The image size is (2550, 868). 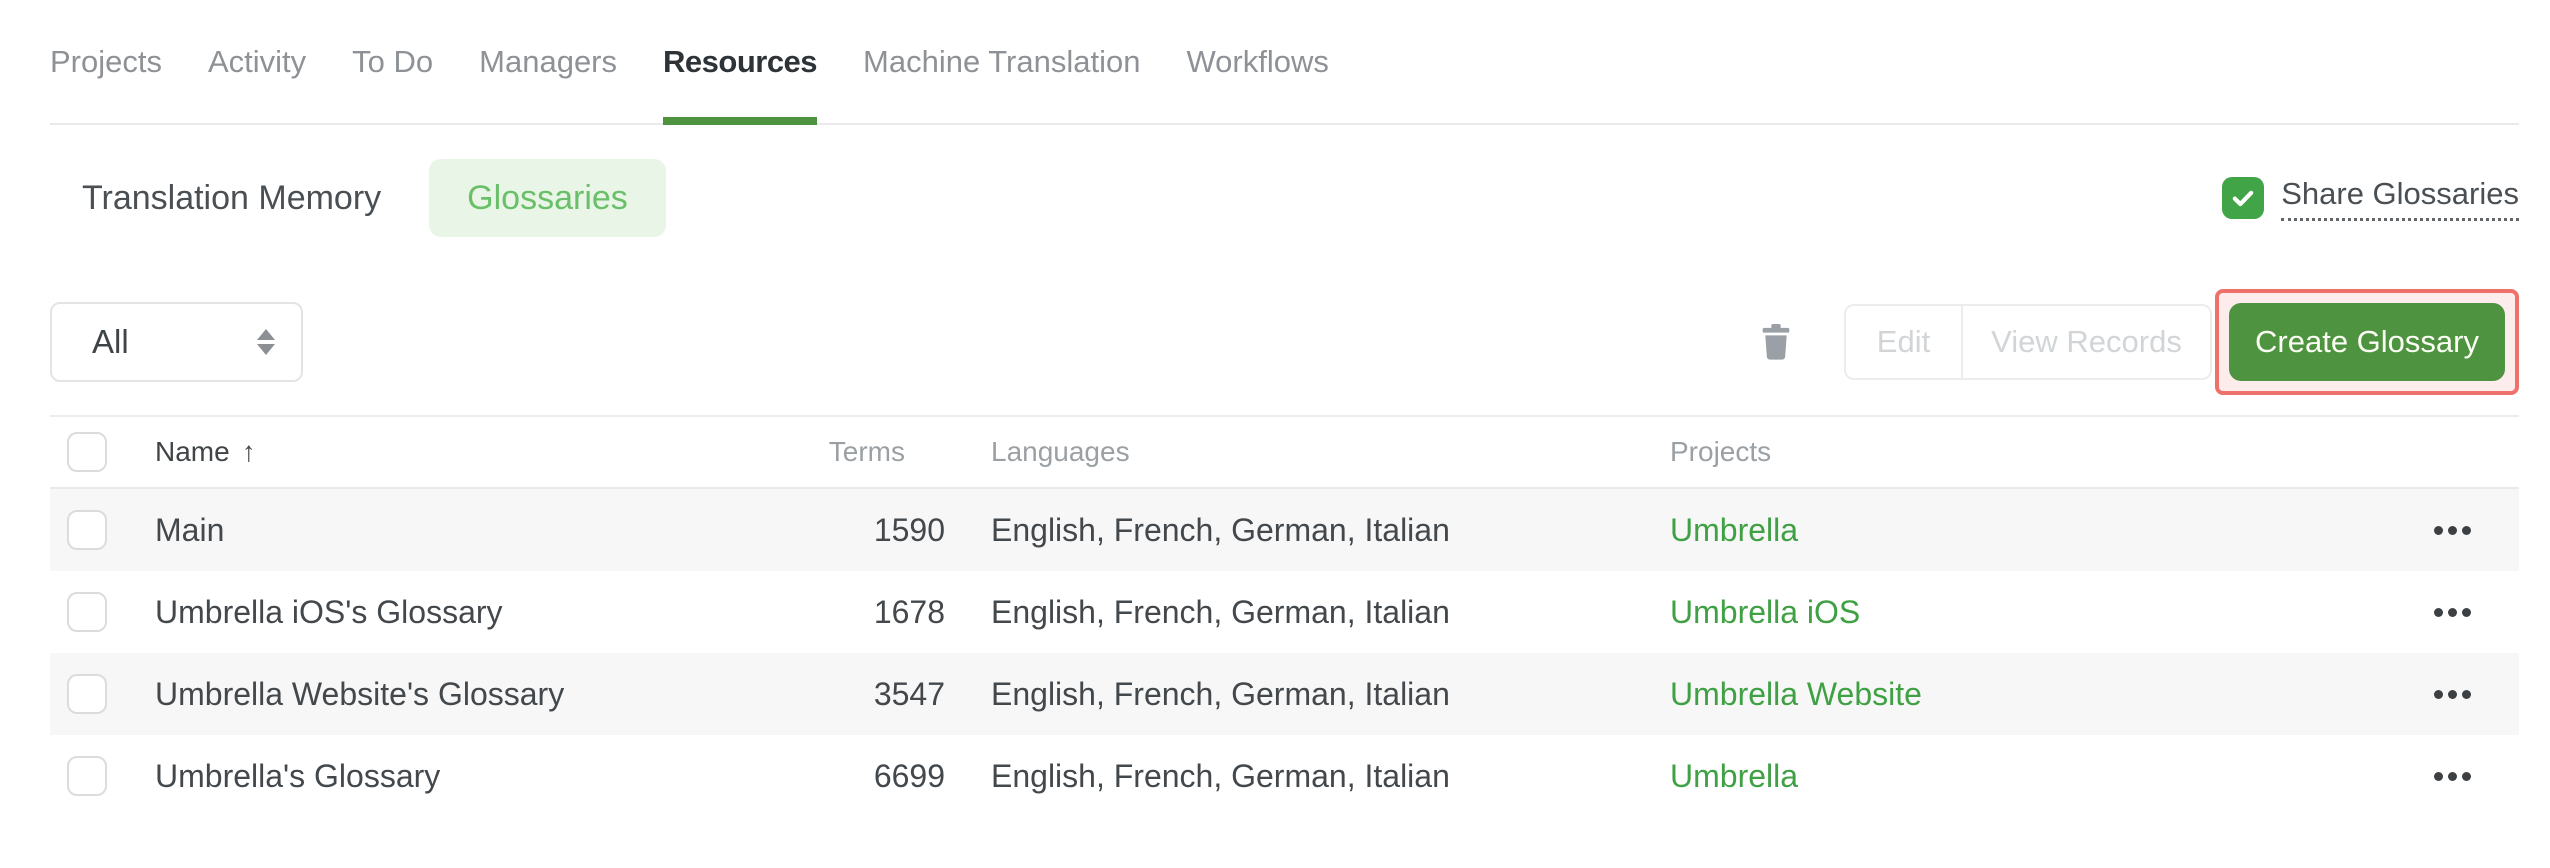 I want to click on selection-actions-group: Edit View Records, so click(x=2028, y=342).